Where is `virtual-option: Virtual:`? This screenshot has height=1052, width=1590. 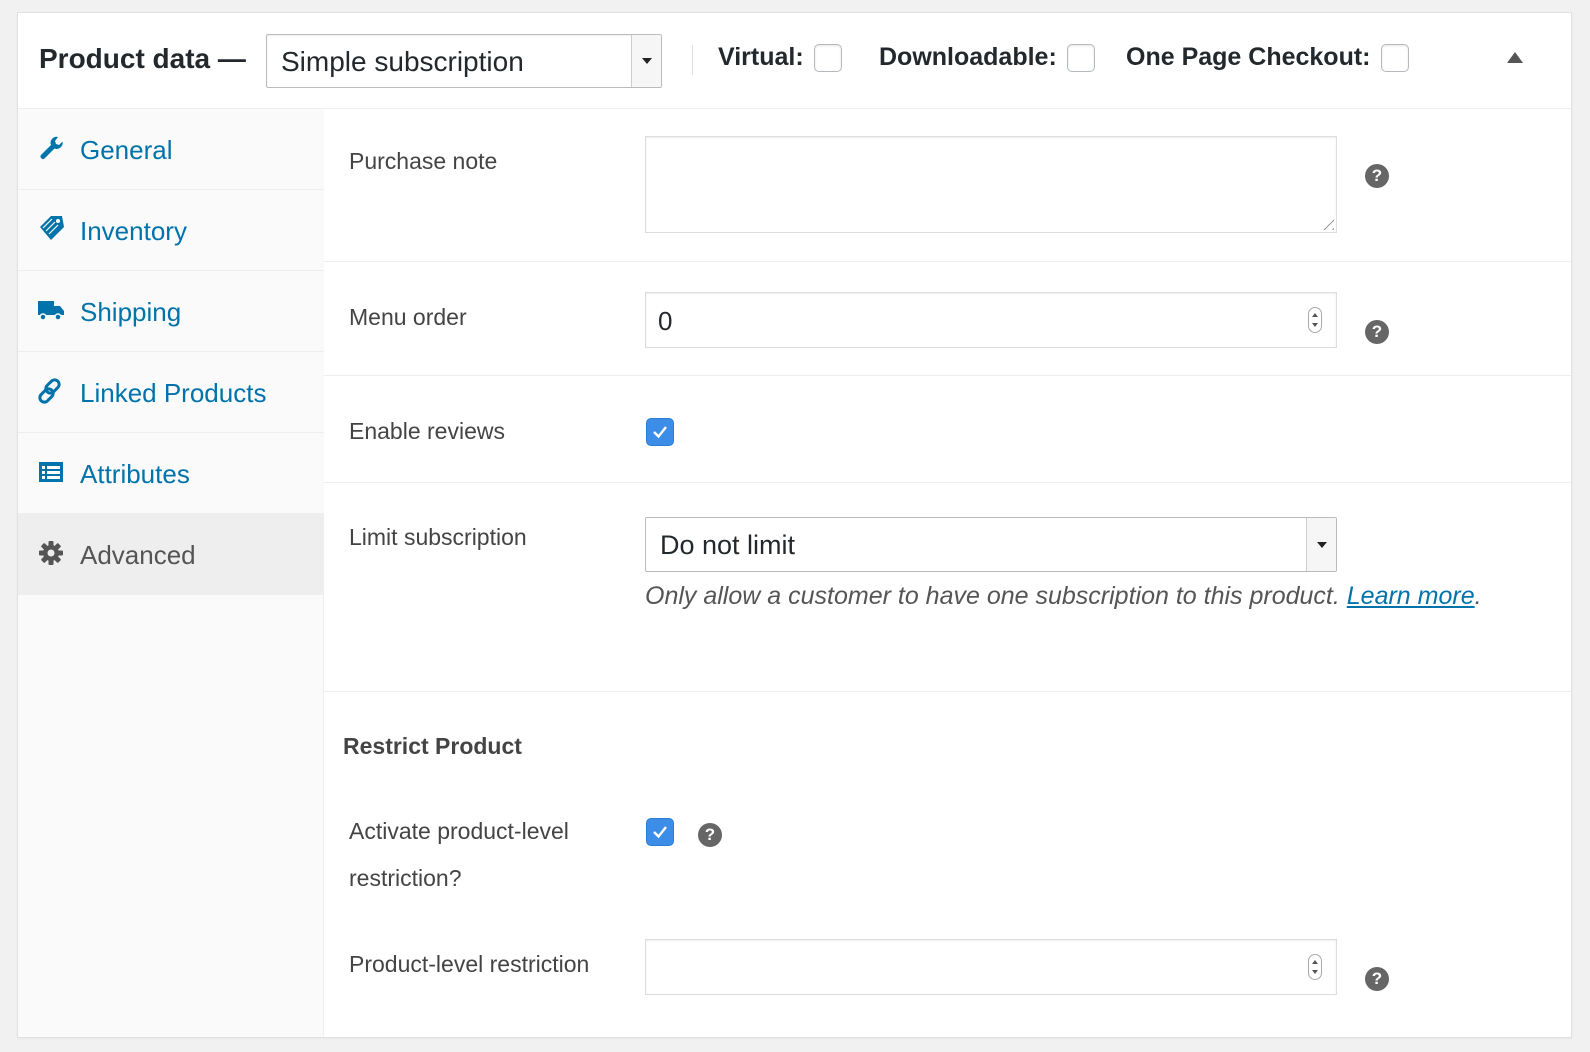 virtual-option: Virtual: is located at coordinates (780, 57).